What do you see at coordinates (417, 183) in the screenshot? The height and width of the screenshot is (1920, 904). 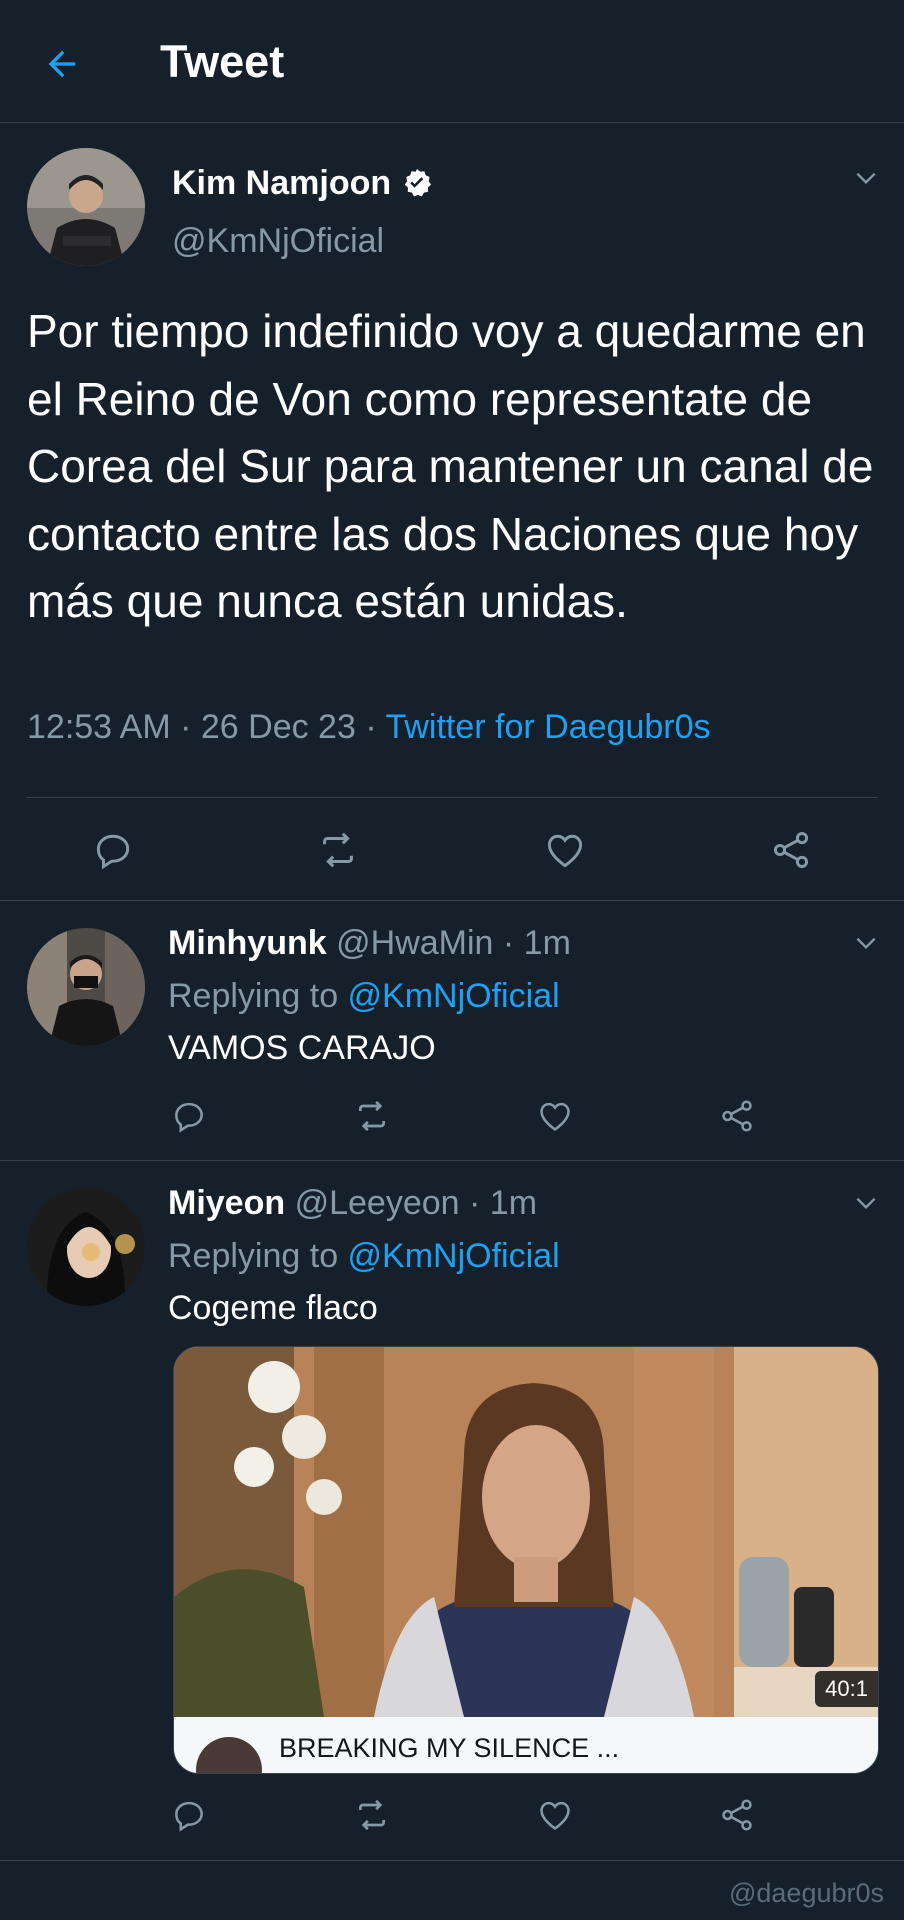 I see `verified-badge-icon` at bounding box center [417, 183].